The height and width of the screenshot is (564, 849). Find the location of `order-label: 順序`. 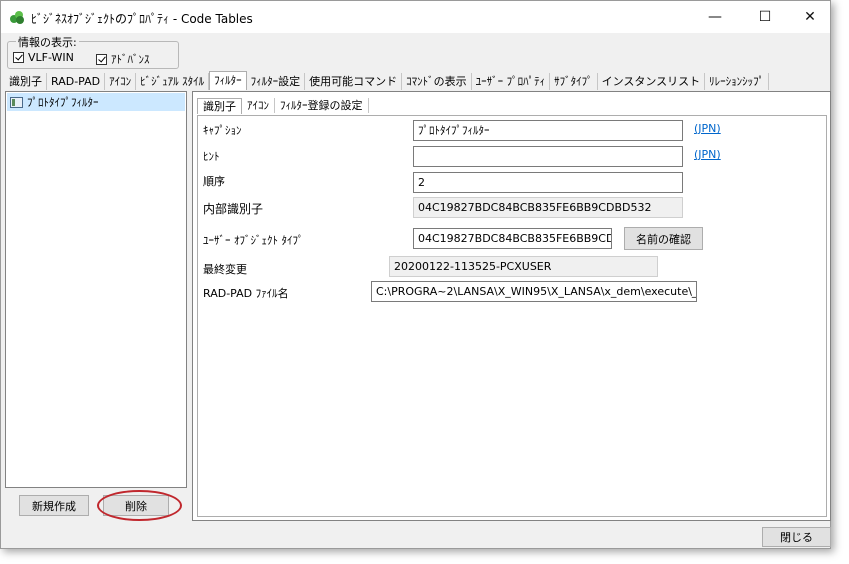

order-label: 順序 is located at coordinates (214, 181).